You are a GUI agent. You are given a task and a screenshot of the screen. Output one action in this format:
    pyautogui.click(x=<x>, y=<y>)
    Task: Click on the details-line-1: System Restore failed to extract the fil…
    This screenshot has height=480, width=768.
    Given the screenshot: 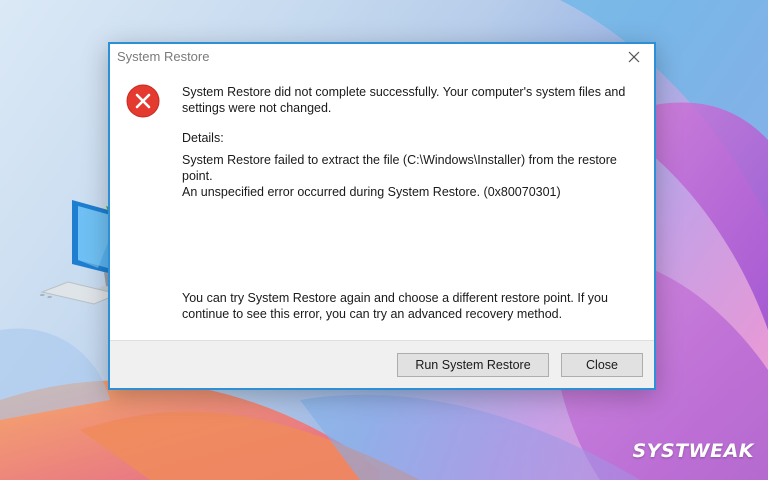 What is the action you would take?
    pyautogui.click(x=399, y=168)
    